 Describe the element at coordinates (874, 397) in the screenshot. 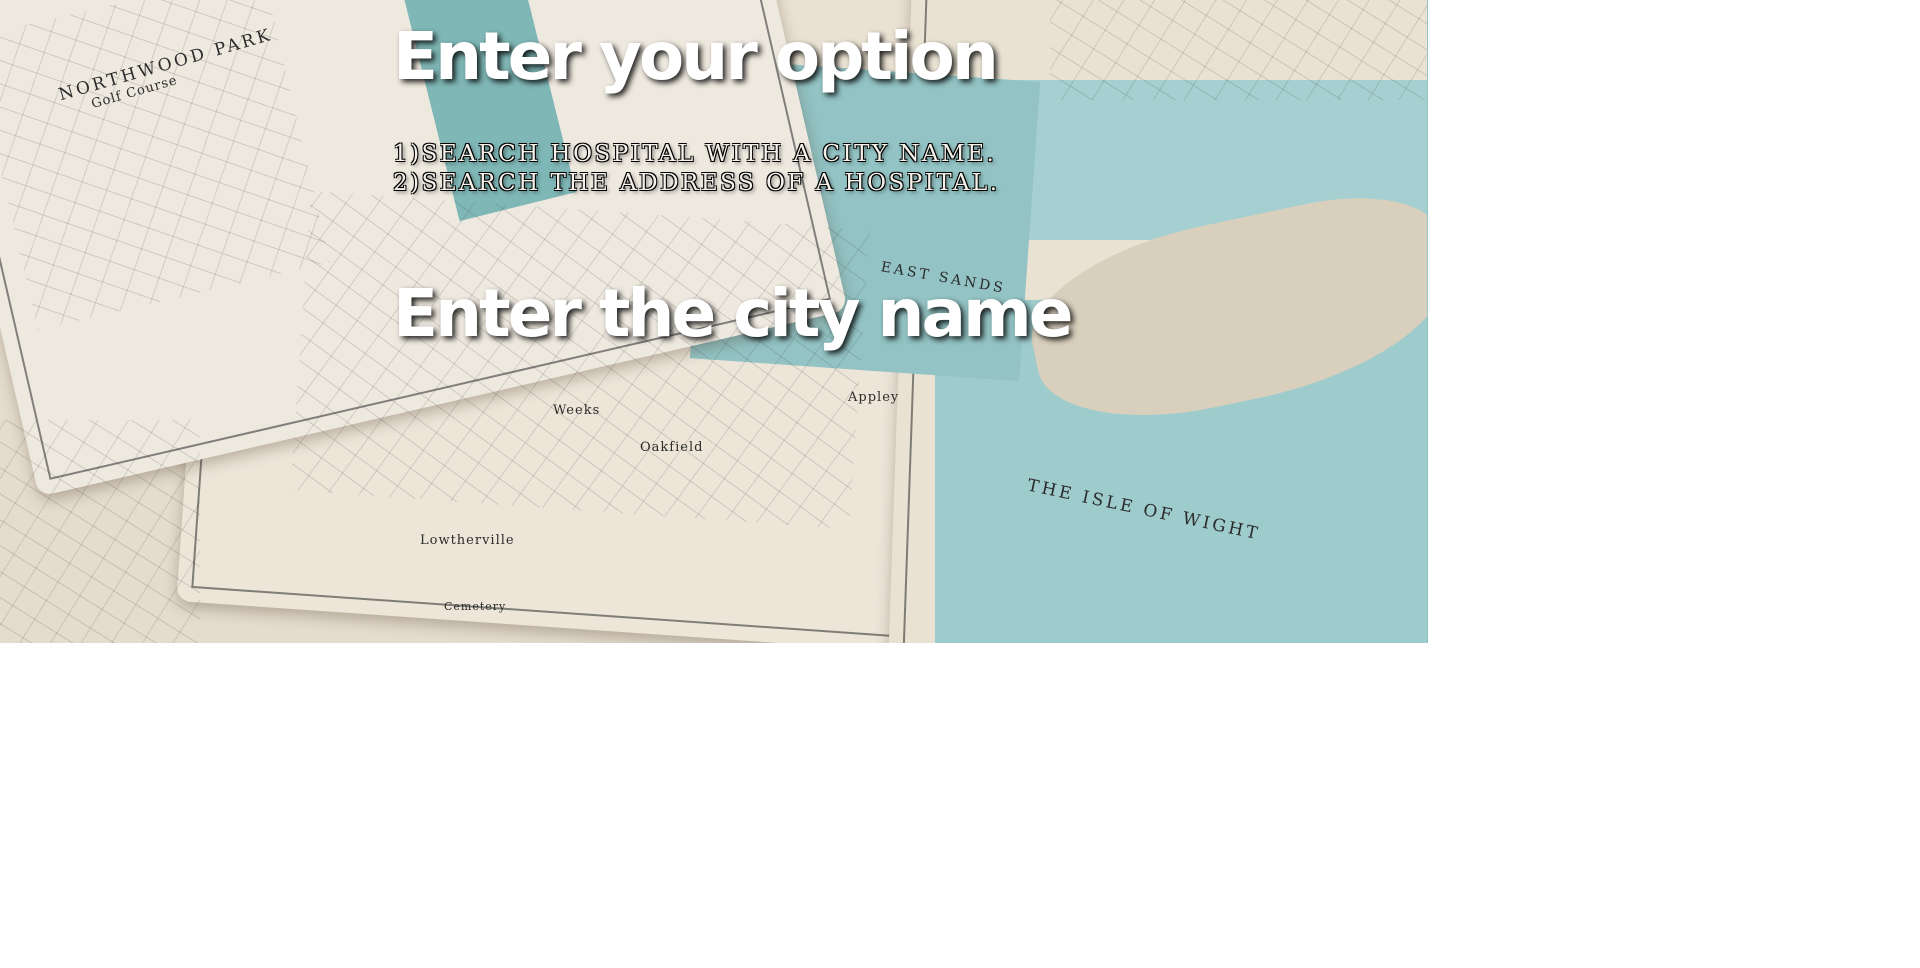

I see `map-label-appley: Appley` at that location.